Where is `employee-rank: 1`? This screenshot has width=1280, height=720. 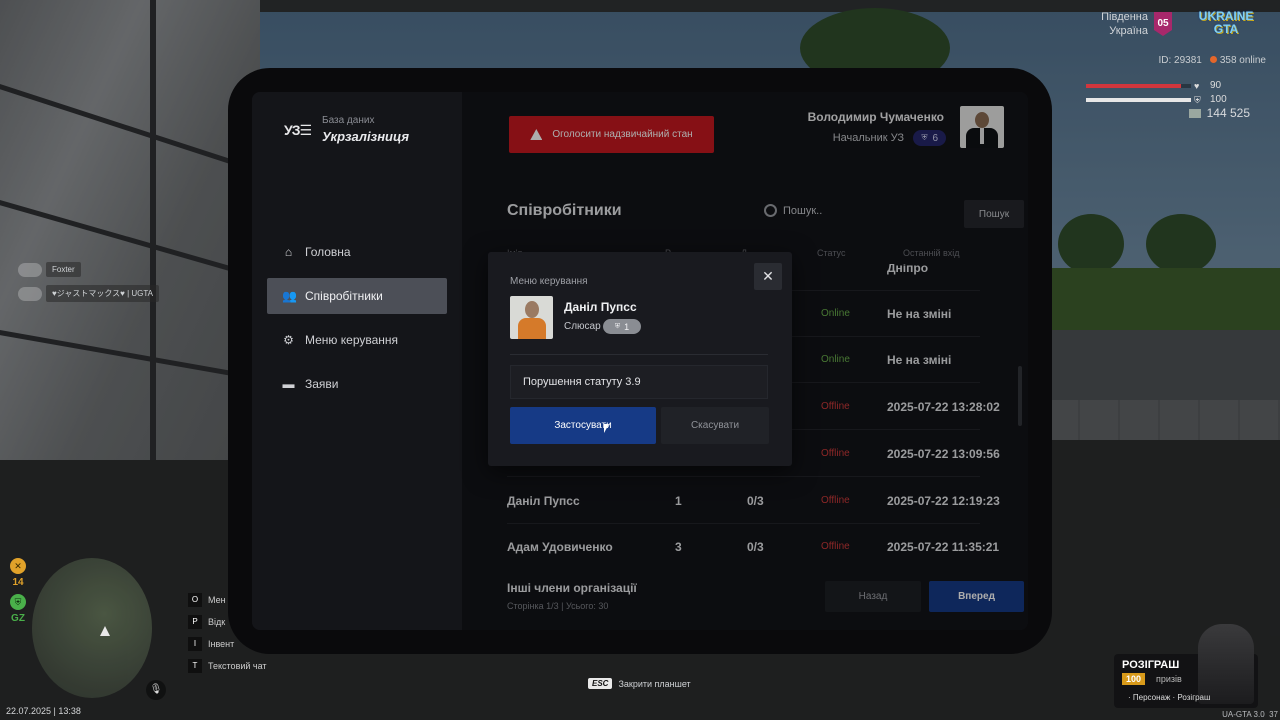
employee-rank: 1 is located at coordinates (627, 326).